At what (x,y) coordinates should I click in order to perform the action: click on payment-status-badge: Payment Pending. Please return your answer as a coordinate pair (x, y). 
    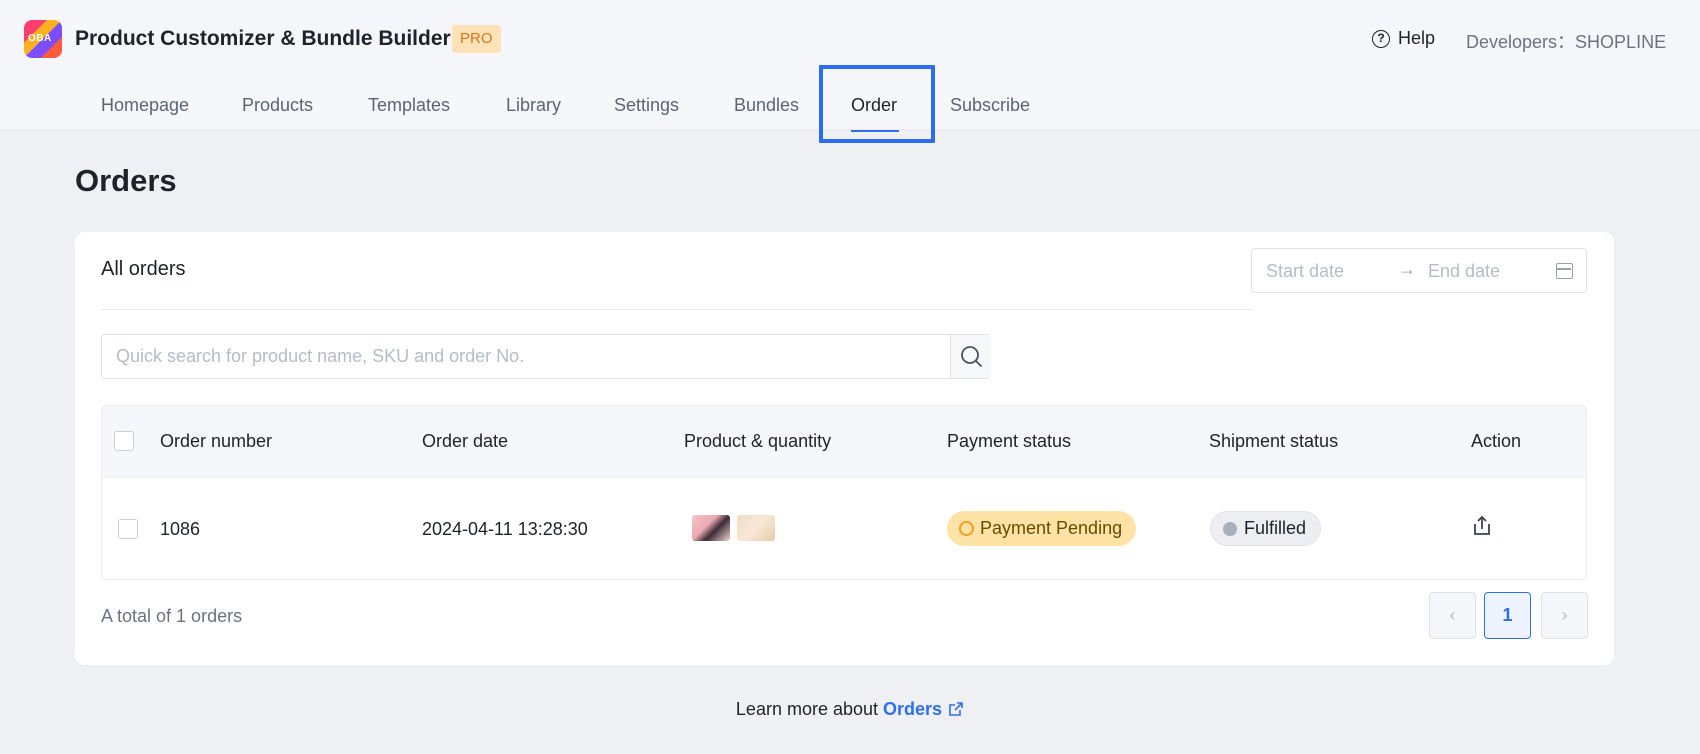
    Looking at the image, I should click on (1042, 528).